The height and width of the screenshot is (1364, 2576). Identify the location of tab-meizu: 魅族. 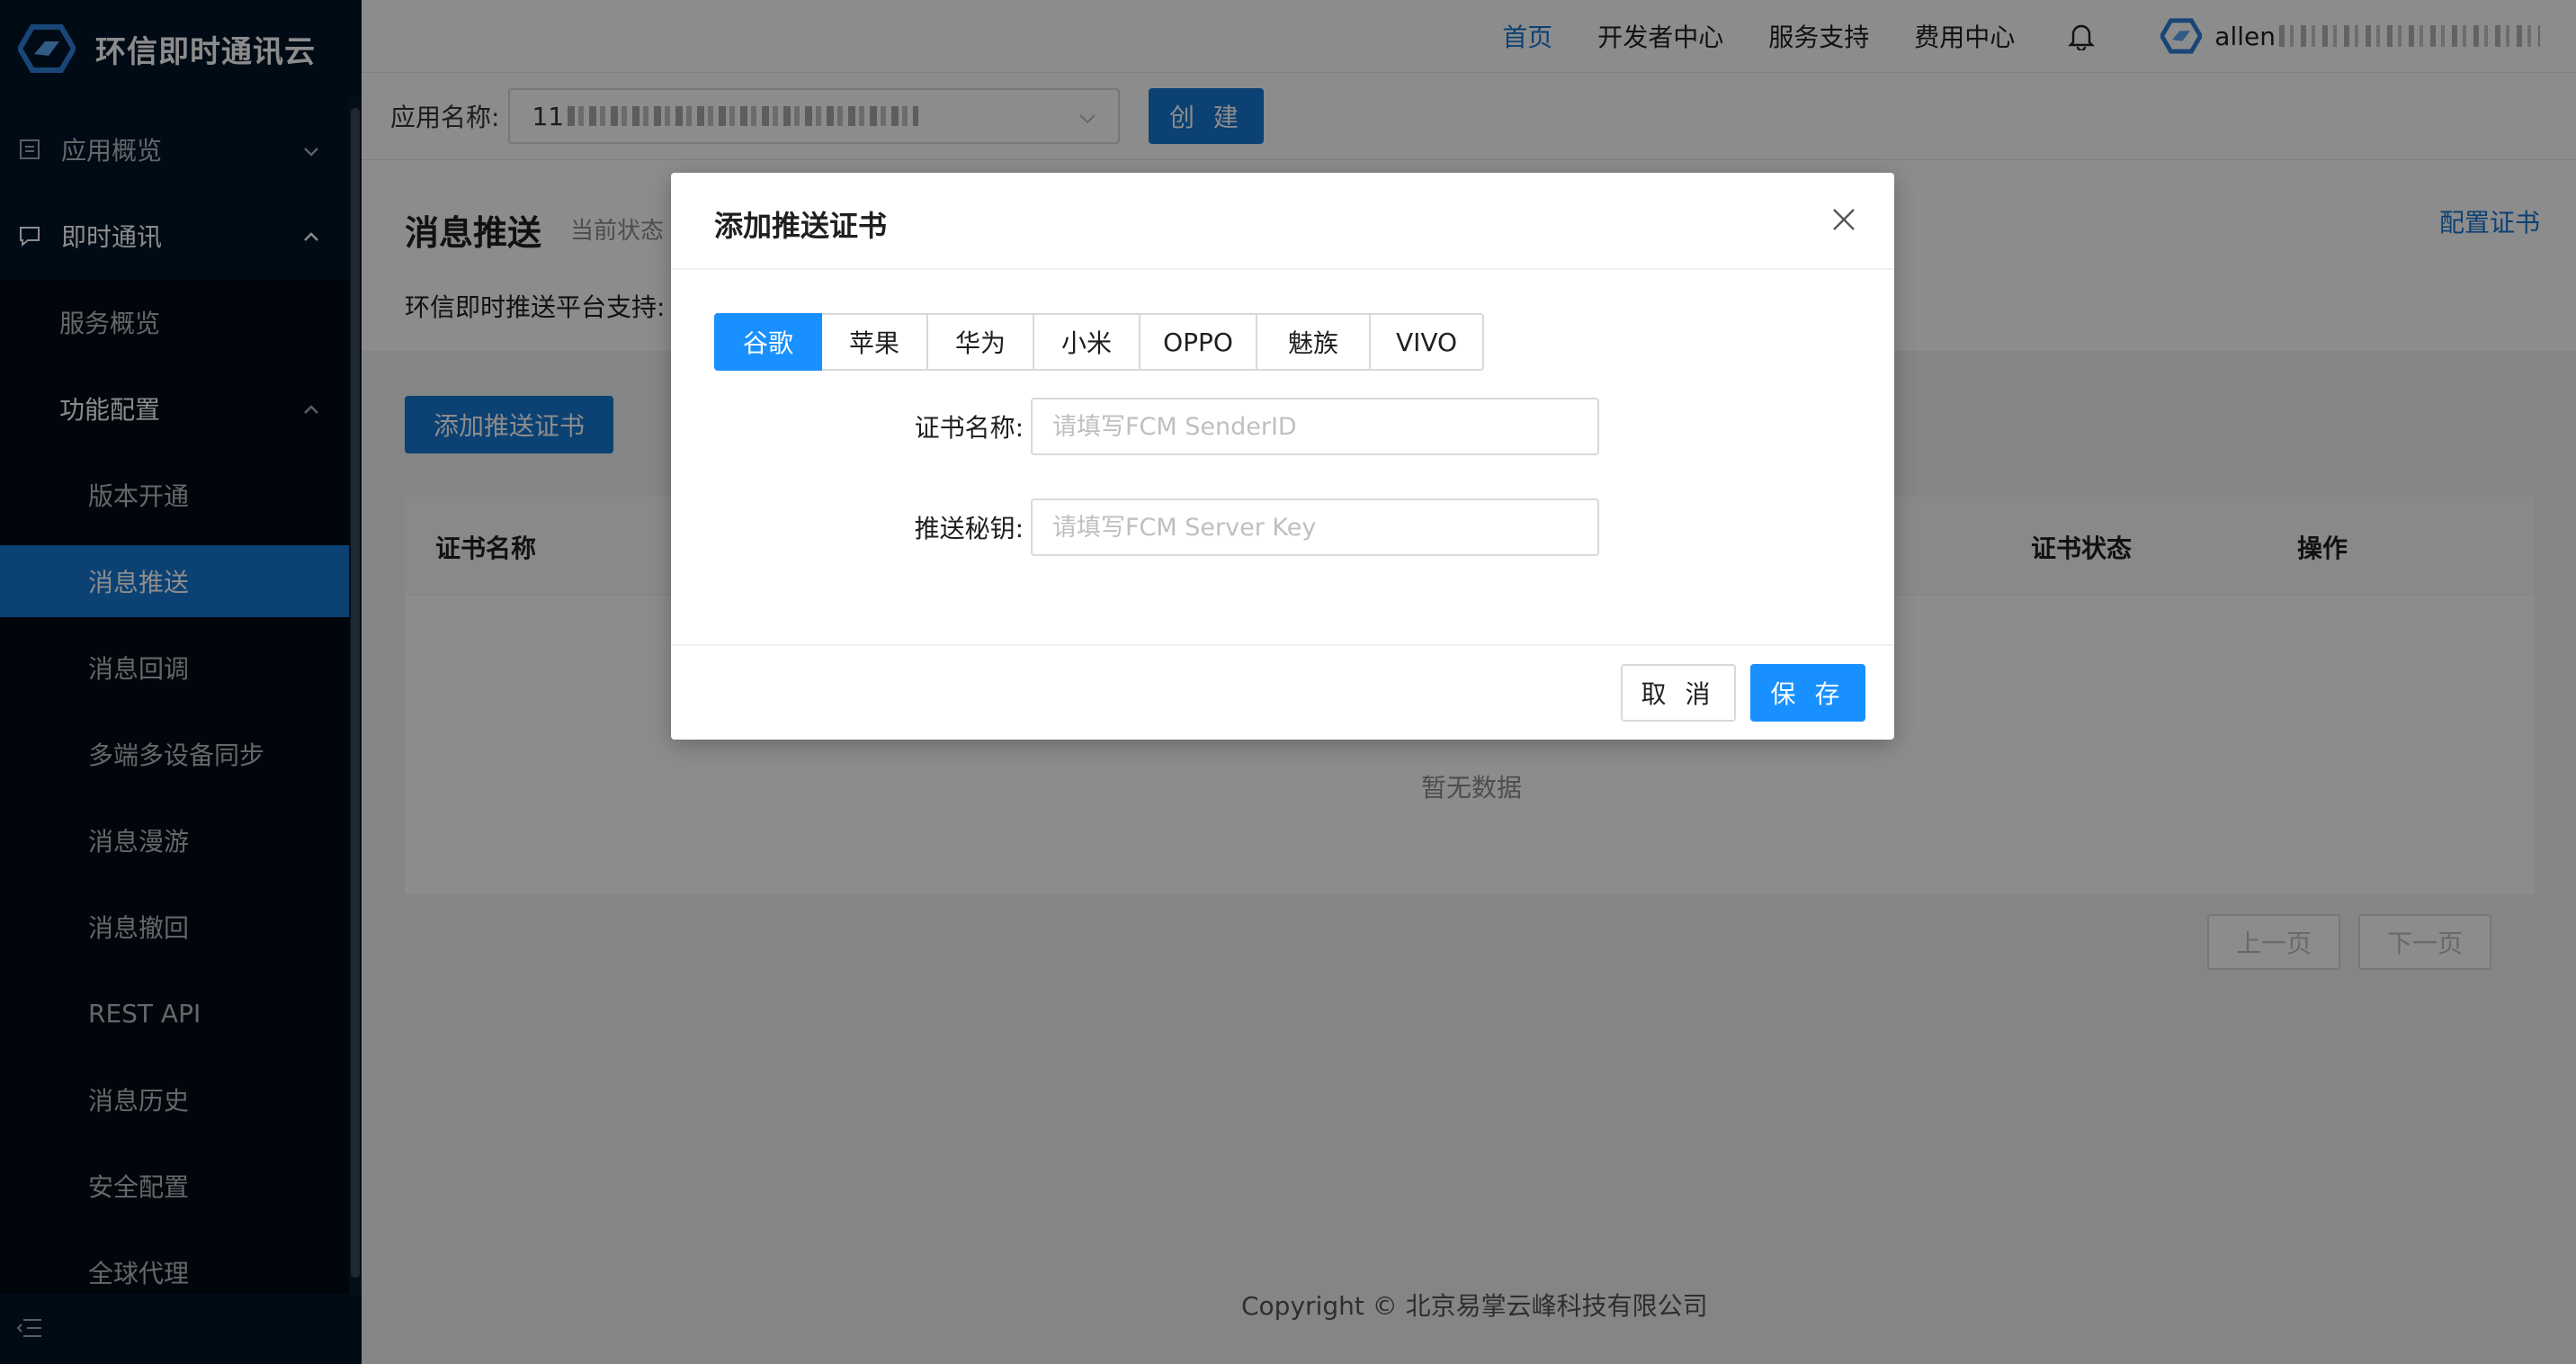
(1313, 342).